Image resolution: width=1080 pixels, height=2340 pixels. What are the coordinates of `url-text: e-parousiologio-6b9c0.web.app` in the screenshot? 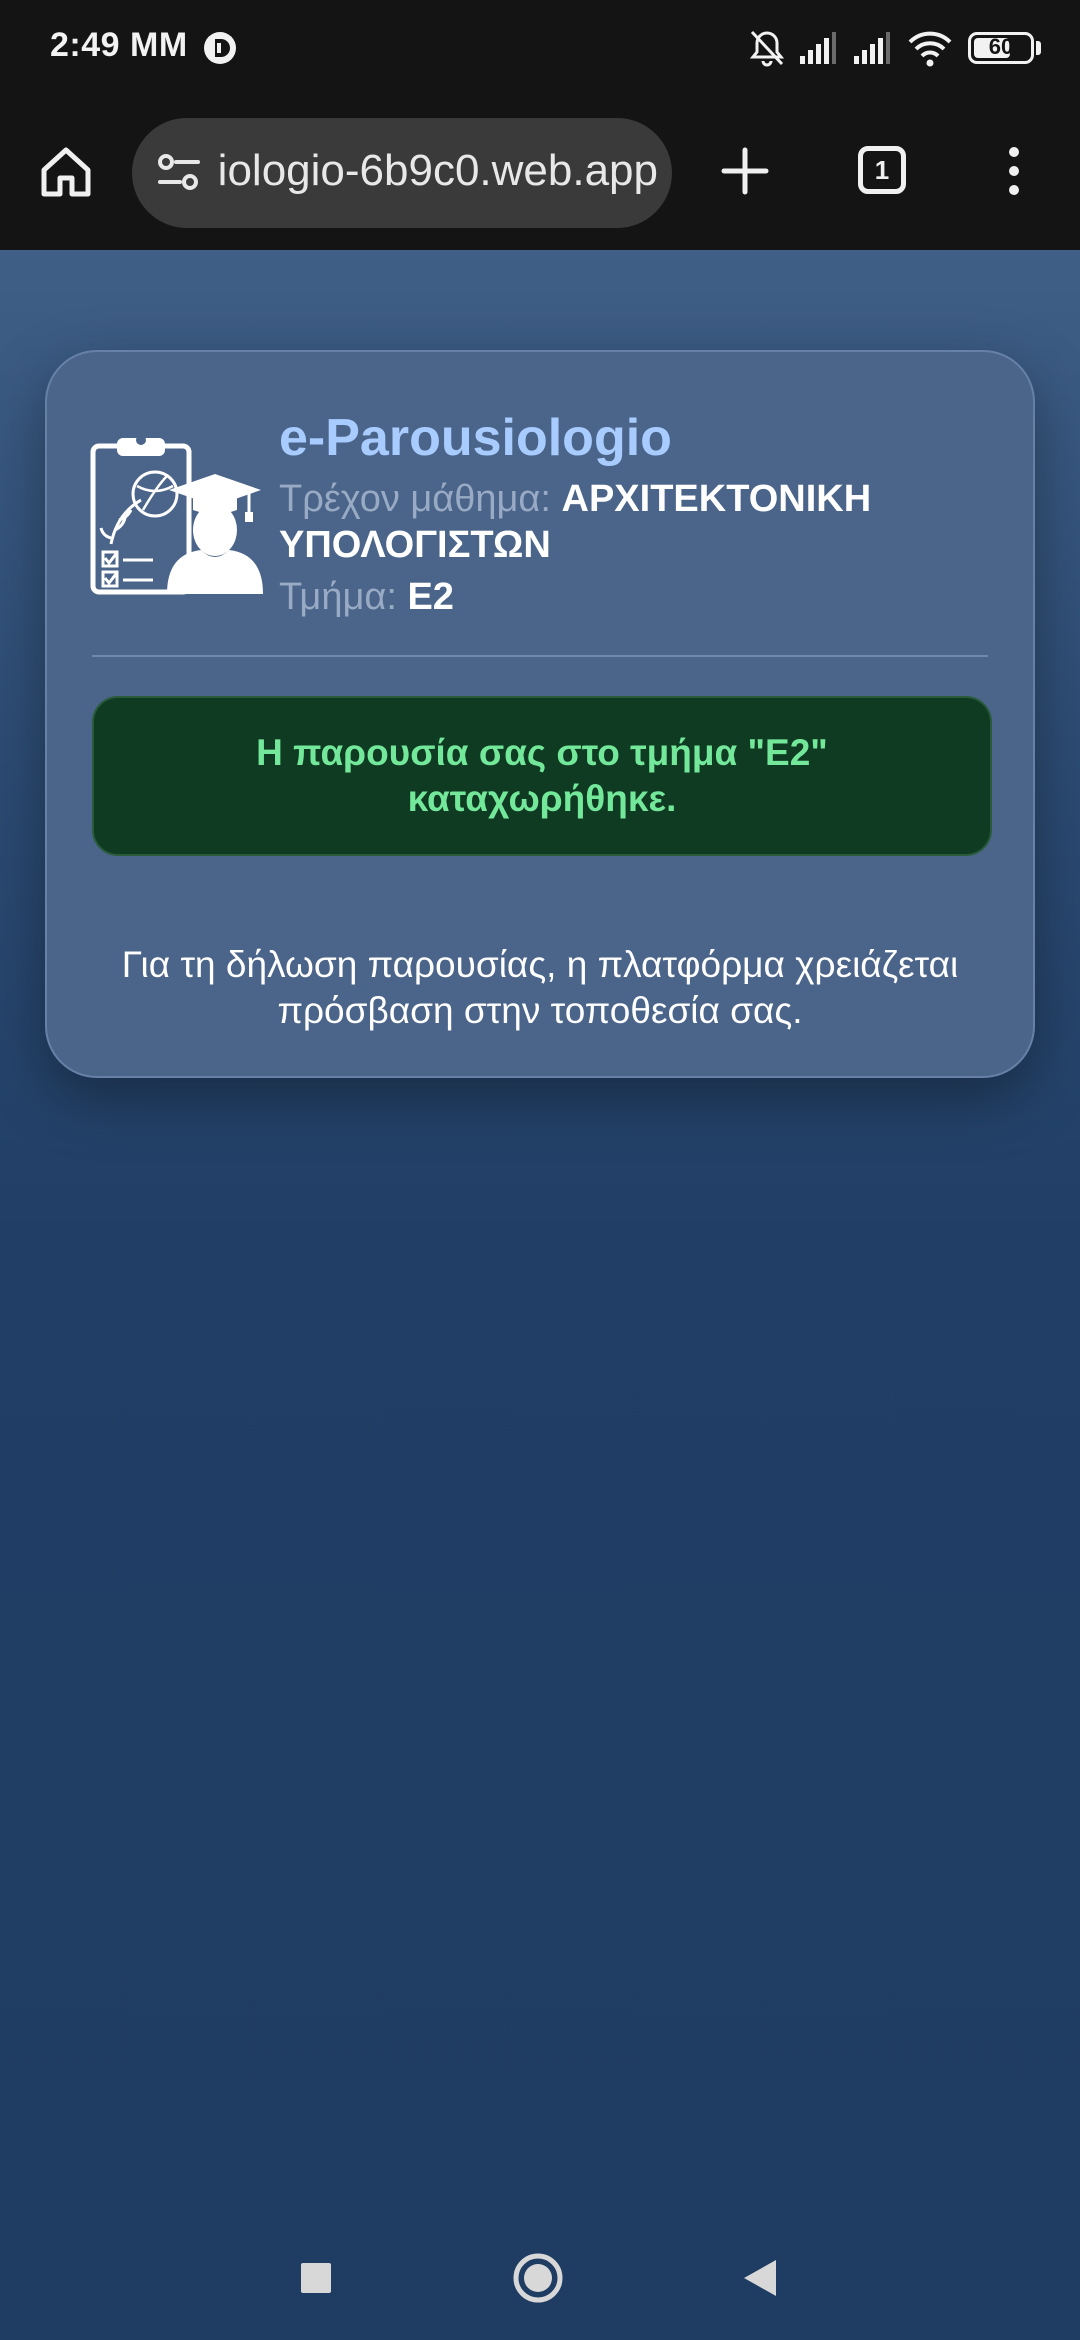 It's located at (438, 173).